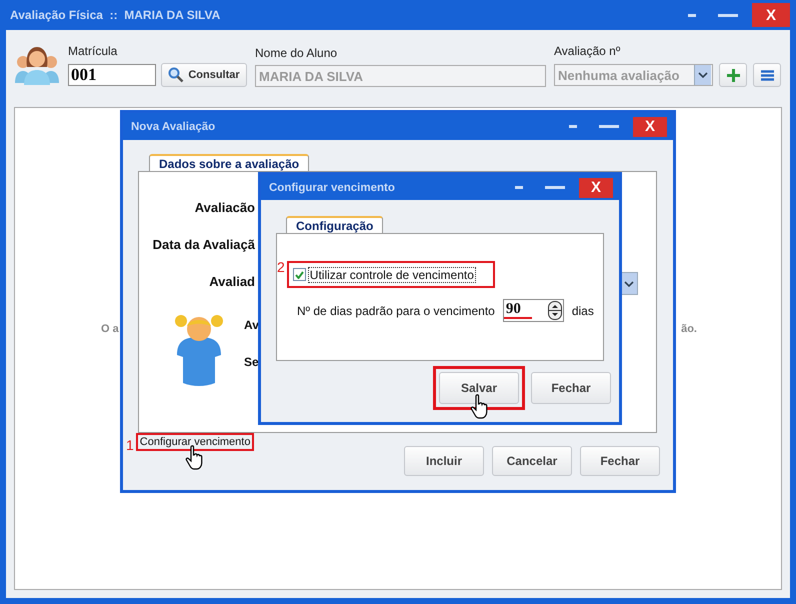 The width and height of the screenshot is (796, 604). Describe the element at coordinates (335, 225) in the screenshot. I see `tab: Configuração` at that location.